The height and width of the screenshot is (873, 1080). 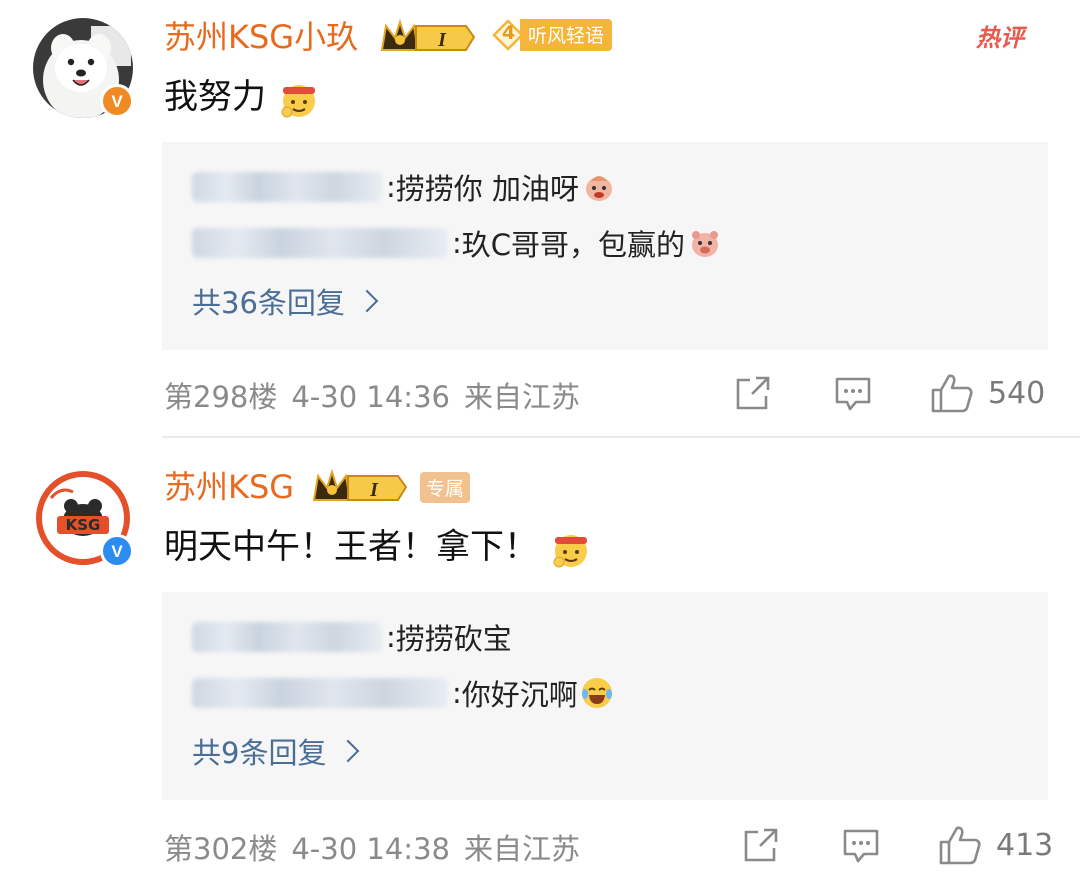 I want to click on comment-text-content: 我努力, so click(x=215, y=97).